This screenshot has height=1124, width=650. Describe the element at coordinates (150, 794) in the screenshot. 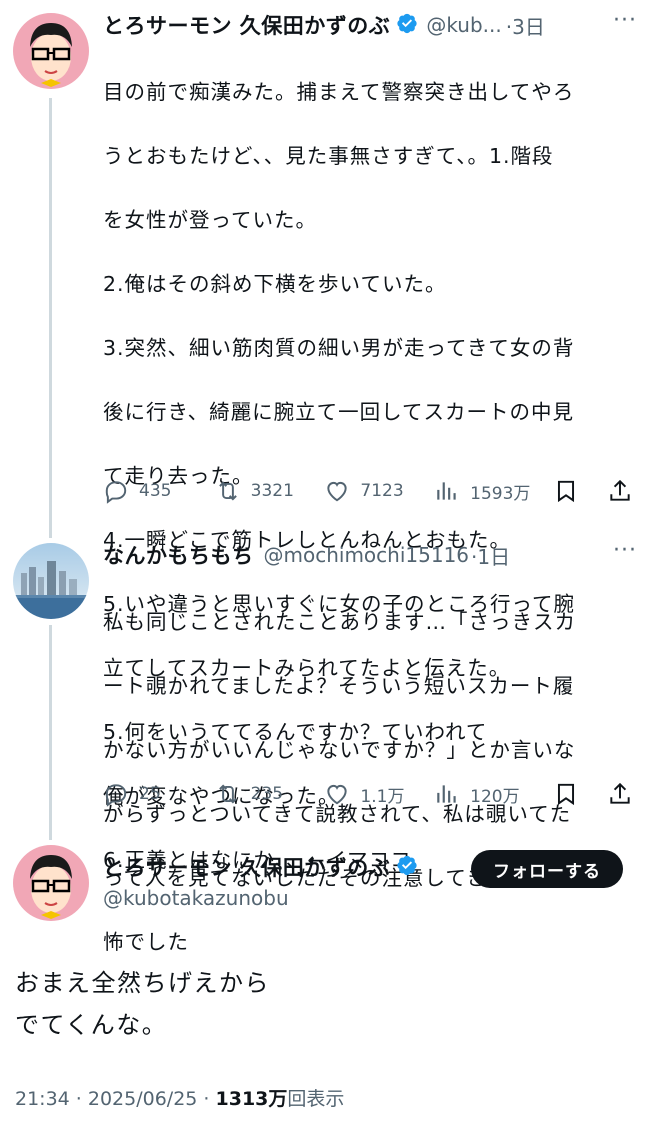

I see `reply-count: 25` at that location.